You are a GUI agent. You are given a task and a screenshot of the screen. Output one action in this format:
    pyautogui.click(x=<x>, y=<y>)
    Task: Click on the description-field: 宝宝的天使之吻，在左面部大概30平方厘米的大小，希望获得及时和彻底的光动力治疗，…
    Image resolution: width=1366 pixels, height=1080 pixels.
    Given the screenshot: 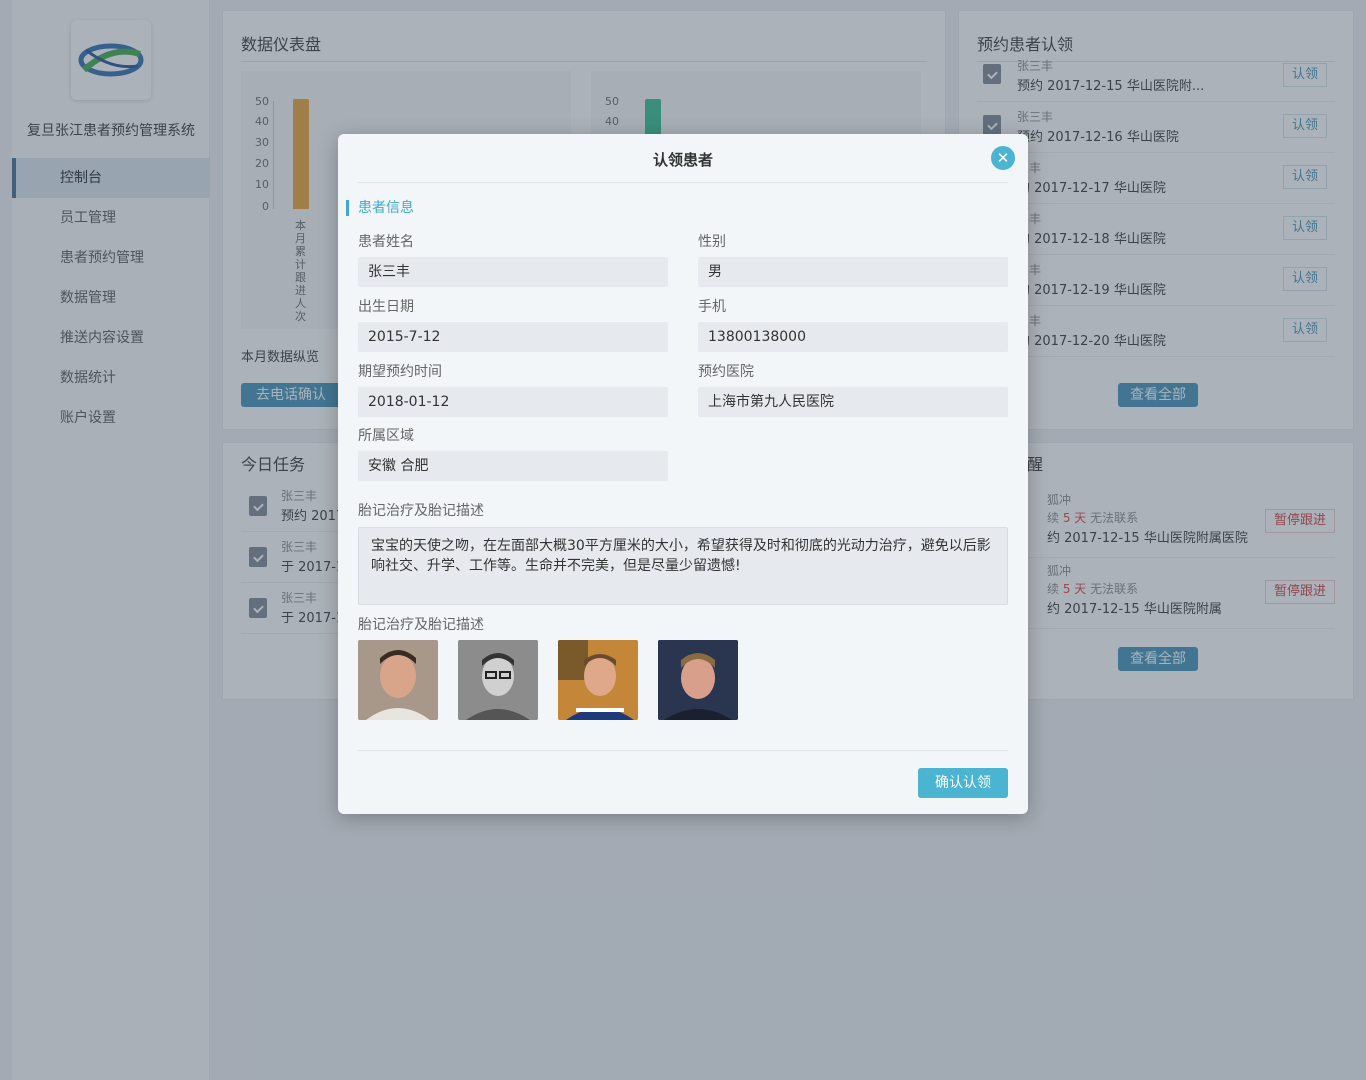 What is the action you would take?
    pyautogui.click(x=683, y=566)
    